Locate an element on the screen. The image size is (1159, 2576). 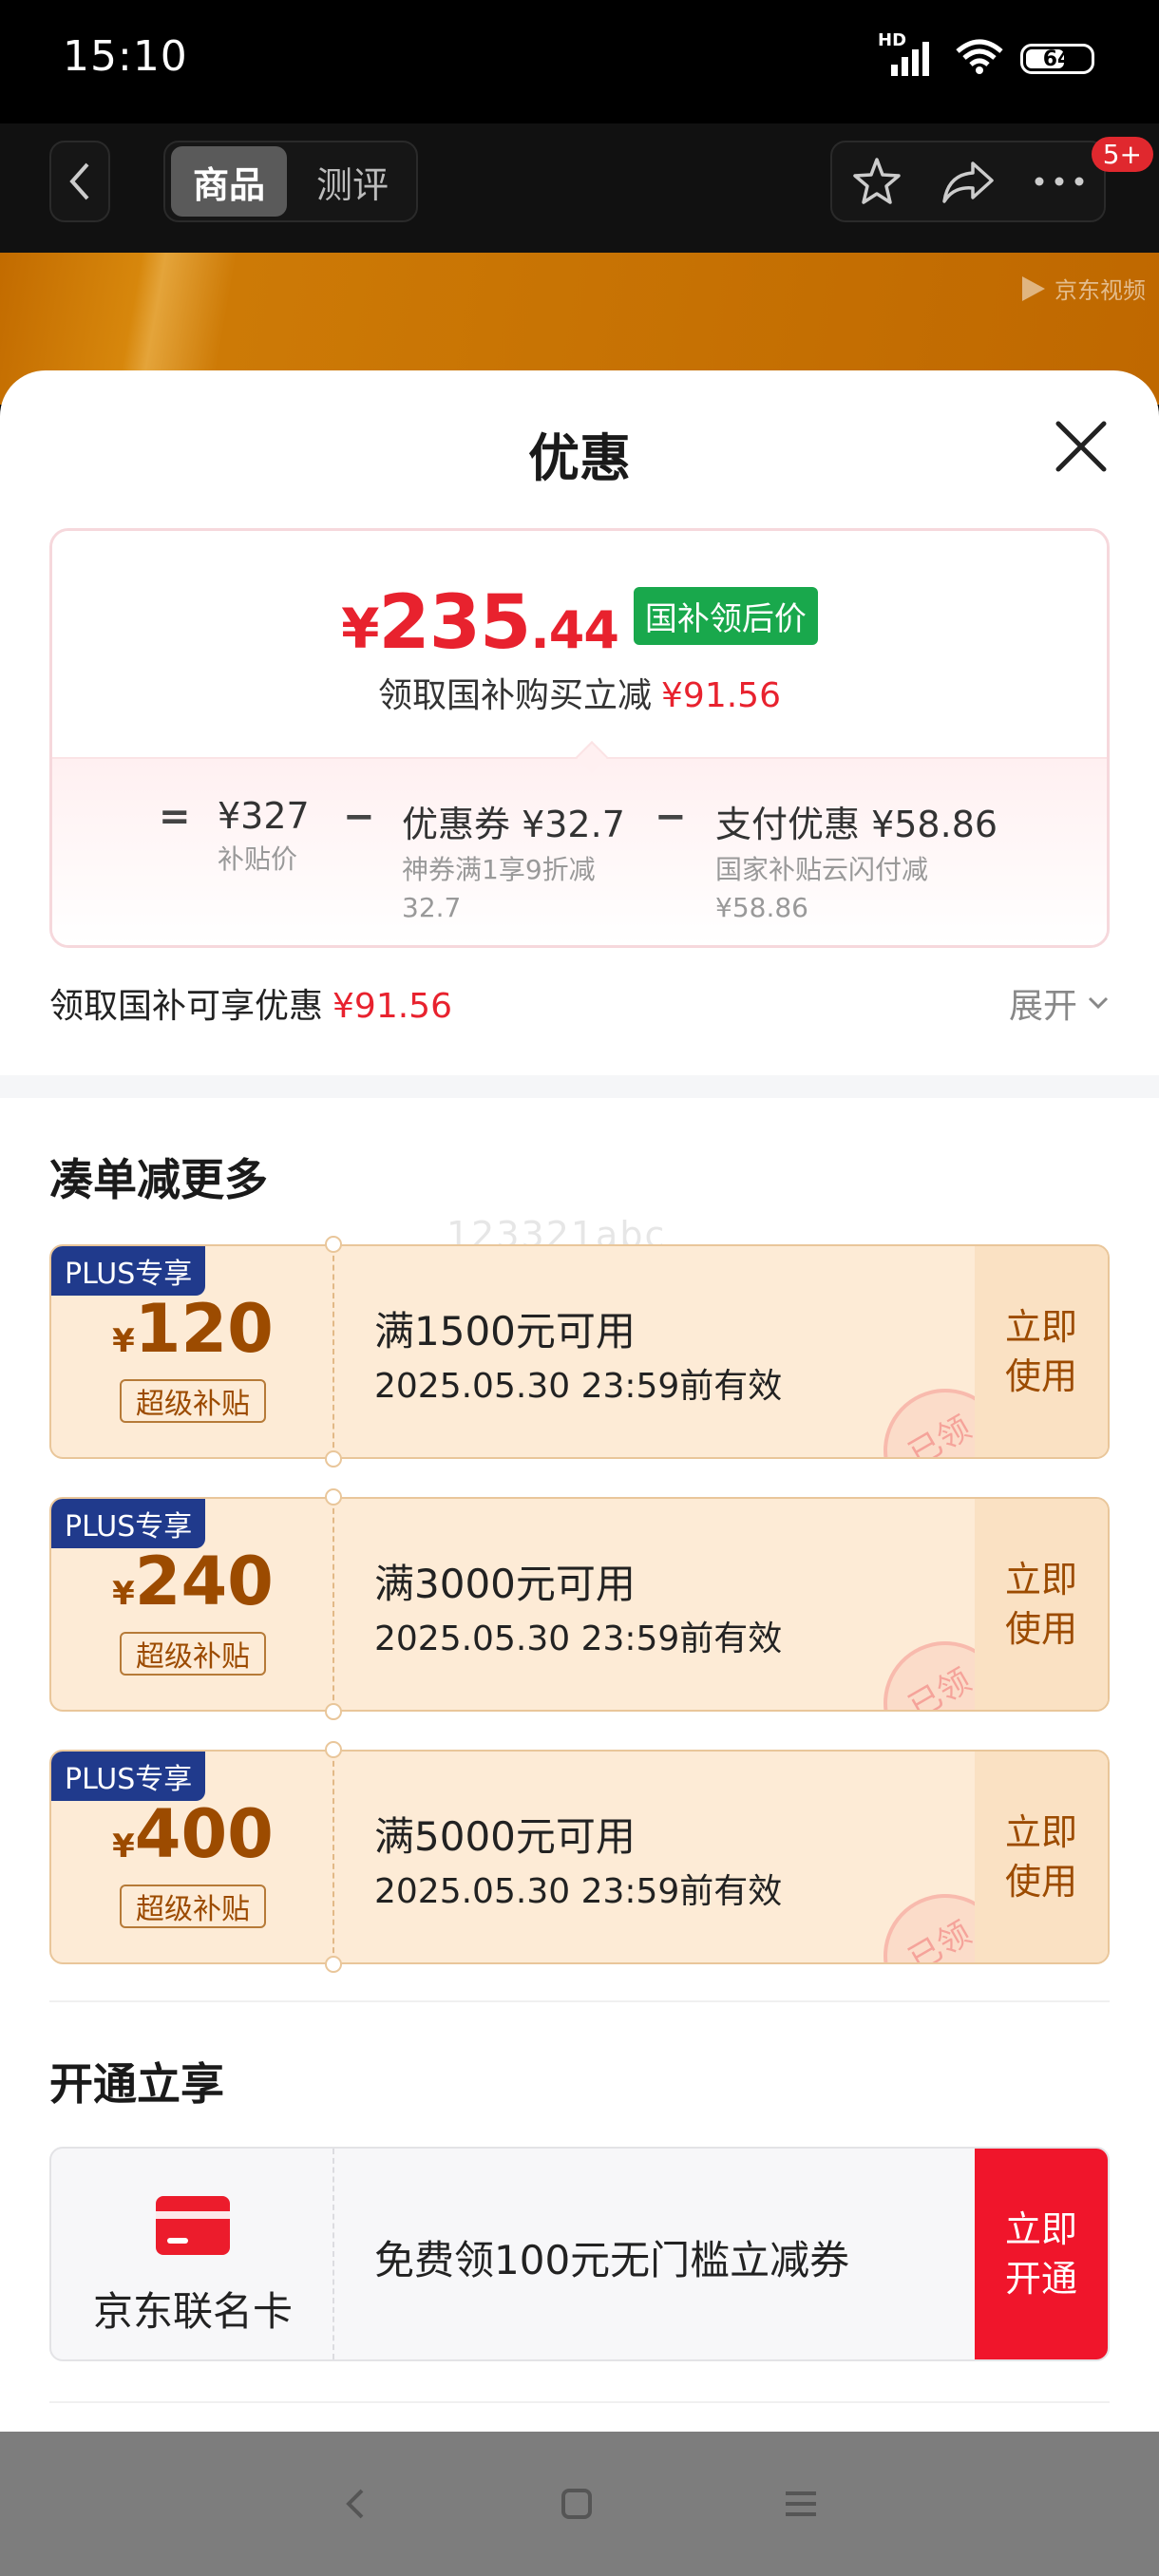
coupon-amount: ¥240 is located at coordinates (192, 1581).